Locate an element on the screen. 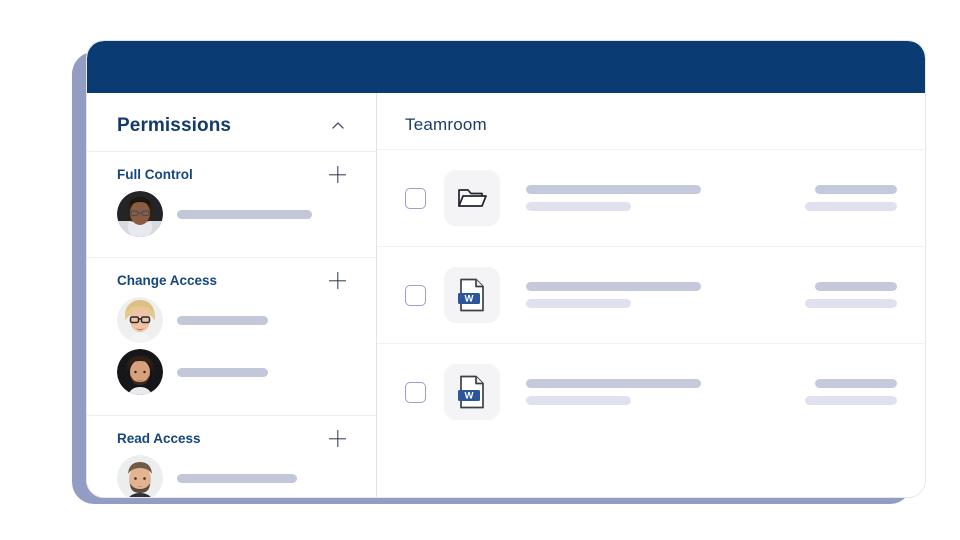  group-header: Full Control is located at coordinates (231, 174).